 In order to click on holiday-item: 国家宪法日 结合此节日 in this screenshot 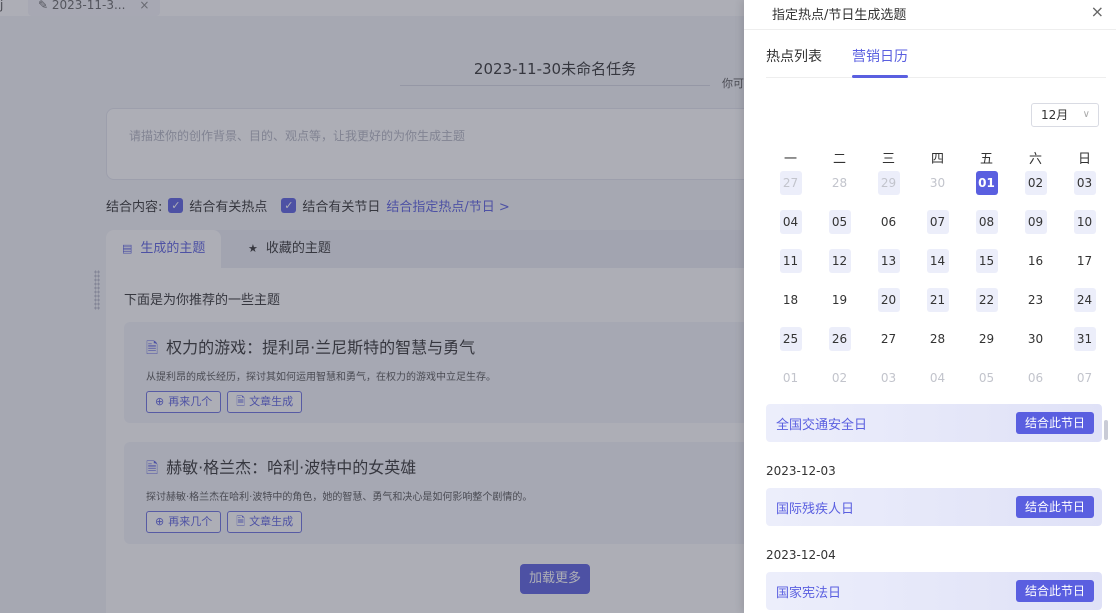, I will do `click(934, 591)`.